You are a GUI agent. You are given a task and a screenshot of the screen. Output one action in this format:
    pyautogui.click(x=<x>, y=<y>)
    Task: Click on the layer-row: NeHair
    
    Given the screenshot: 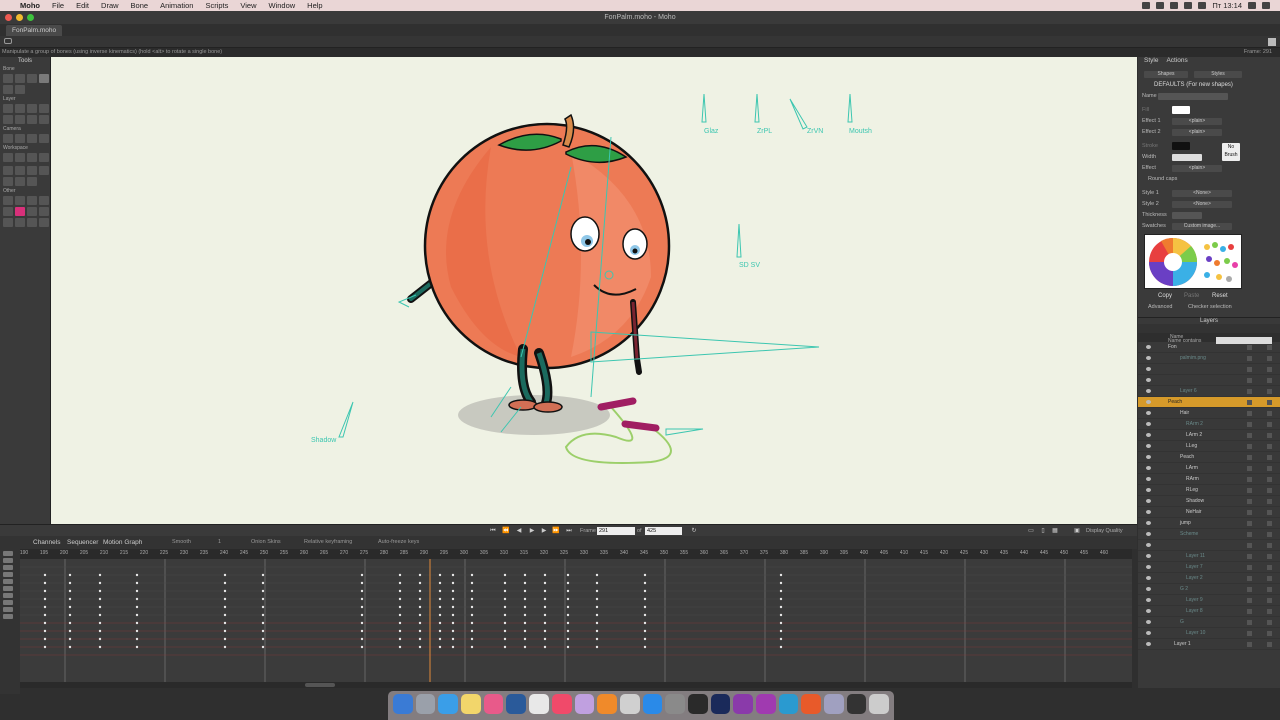 What is the action you would take?
    pyautogui.click(x=1209, y=512)
    